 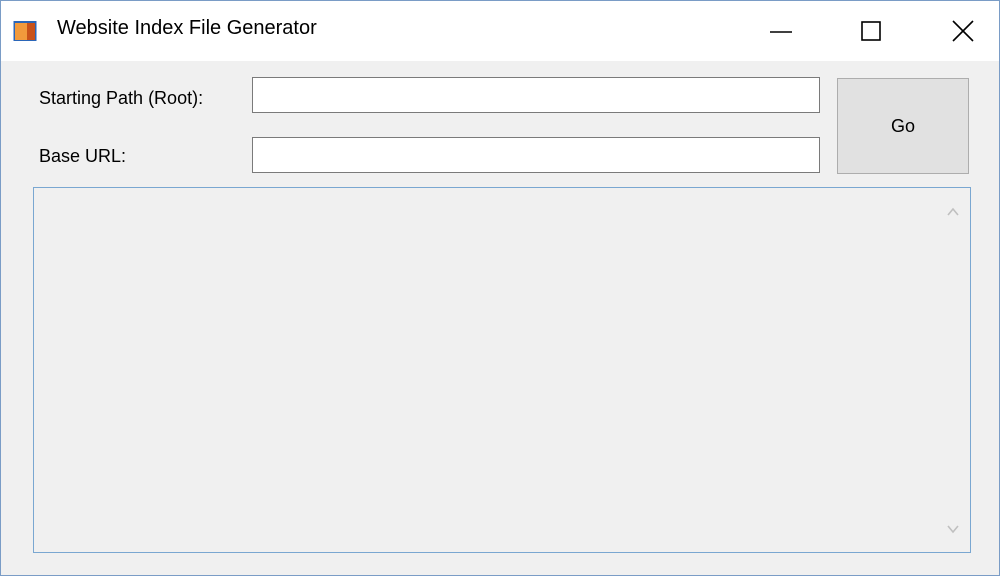 I want to click on minimize-icon, so click(x=781, y=32).